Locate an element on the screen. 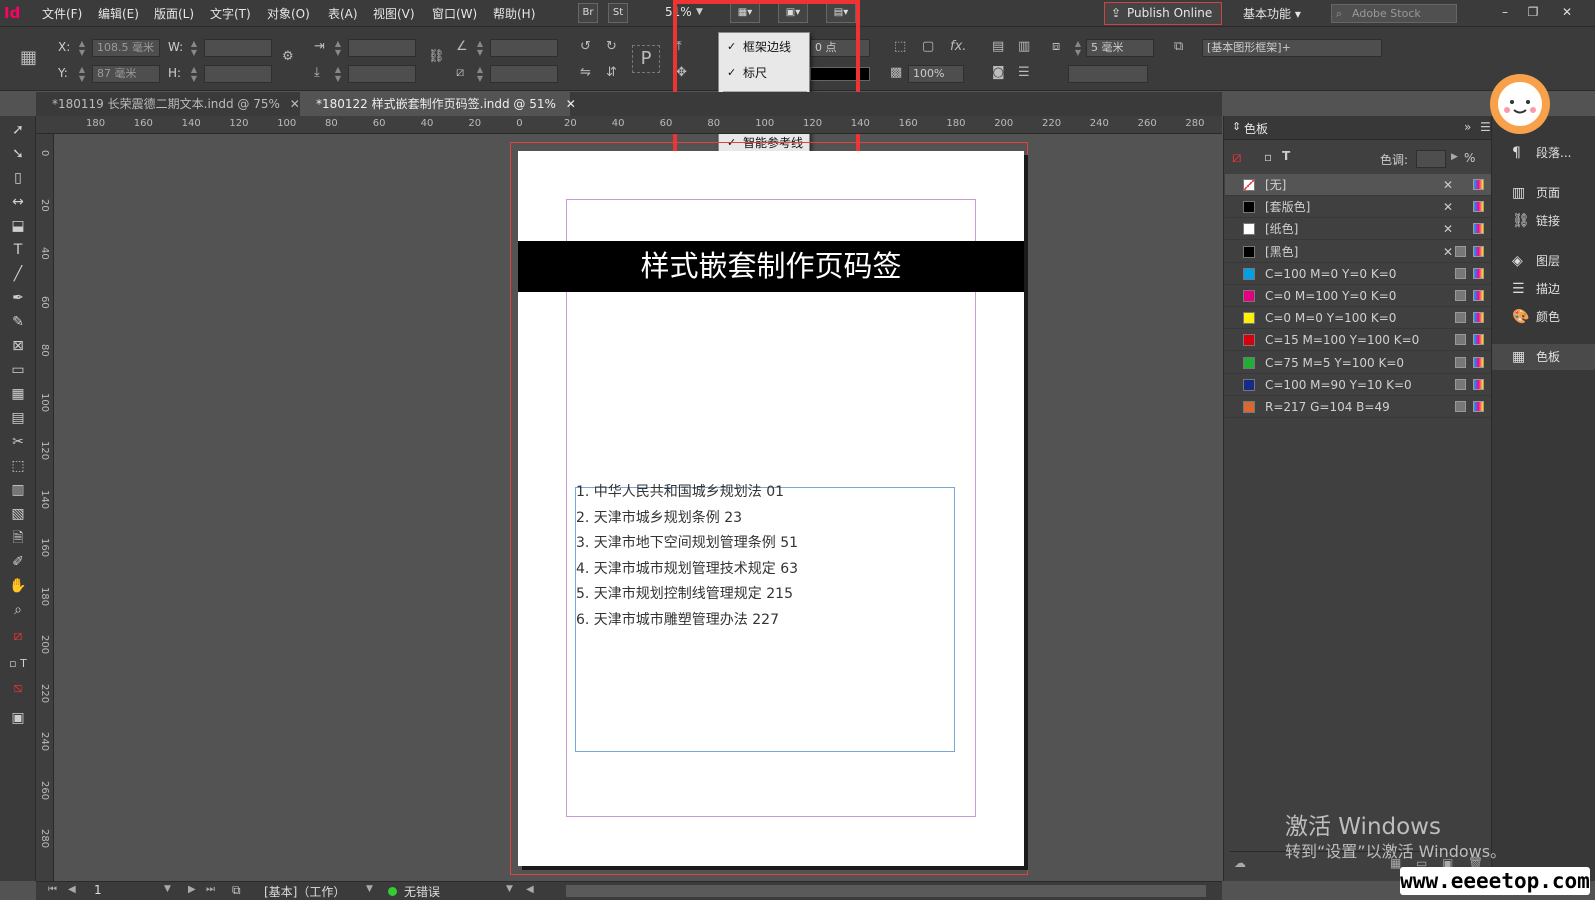 Image resolution: width=1595 pixels, height=900 pixels. swatch-row: R=217 G=104 B=49 is located at coordinates (1358, 407).